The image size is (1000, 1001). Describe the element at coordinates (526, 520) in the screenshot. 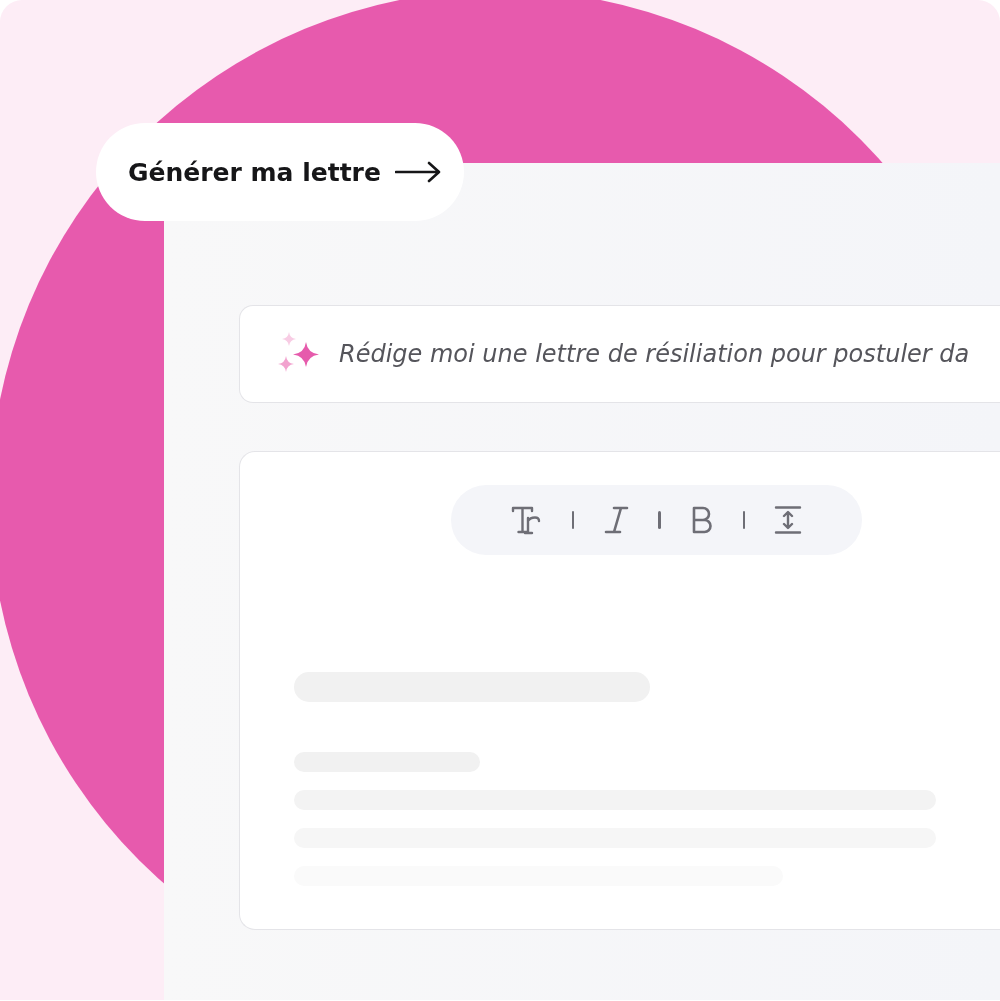

I see `text-size-icon` at that location.